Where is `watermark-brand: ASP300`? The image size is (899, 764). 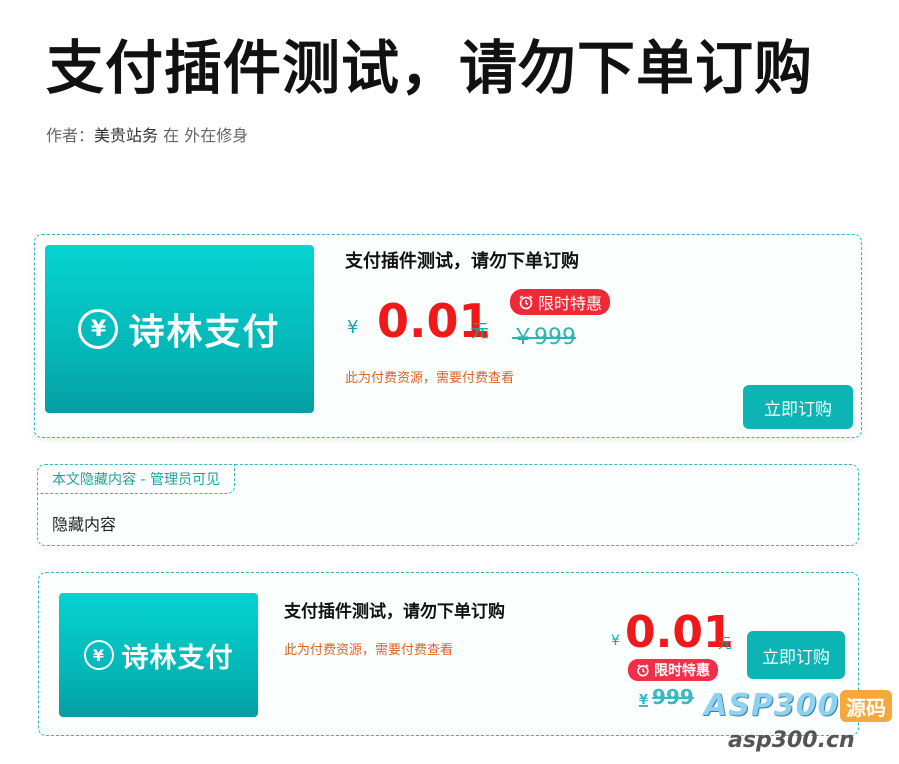 watermark-brand: ASP300 is located at coordinates (772, 705).